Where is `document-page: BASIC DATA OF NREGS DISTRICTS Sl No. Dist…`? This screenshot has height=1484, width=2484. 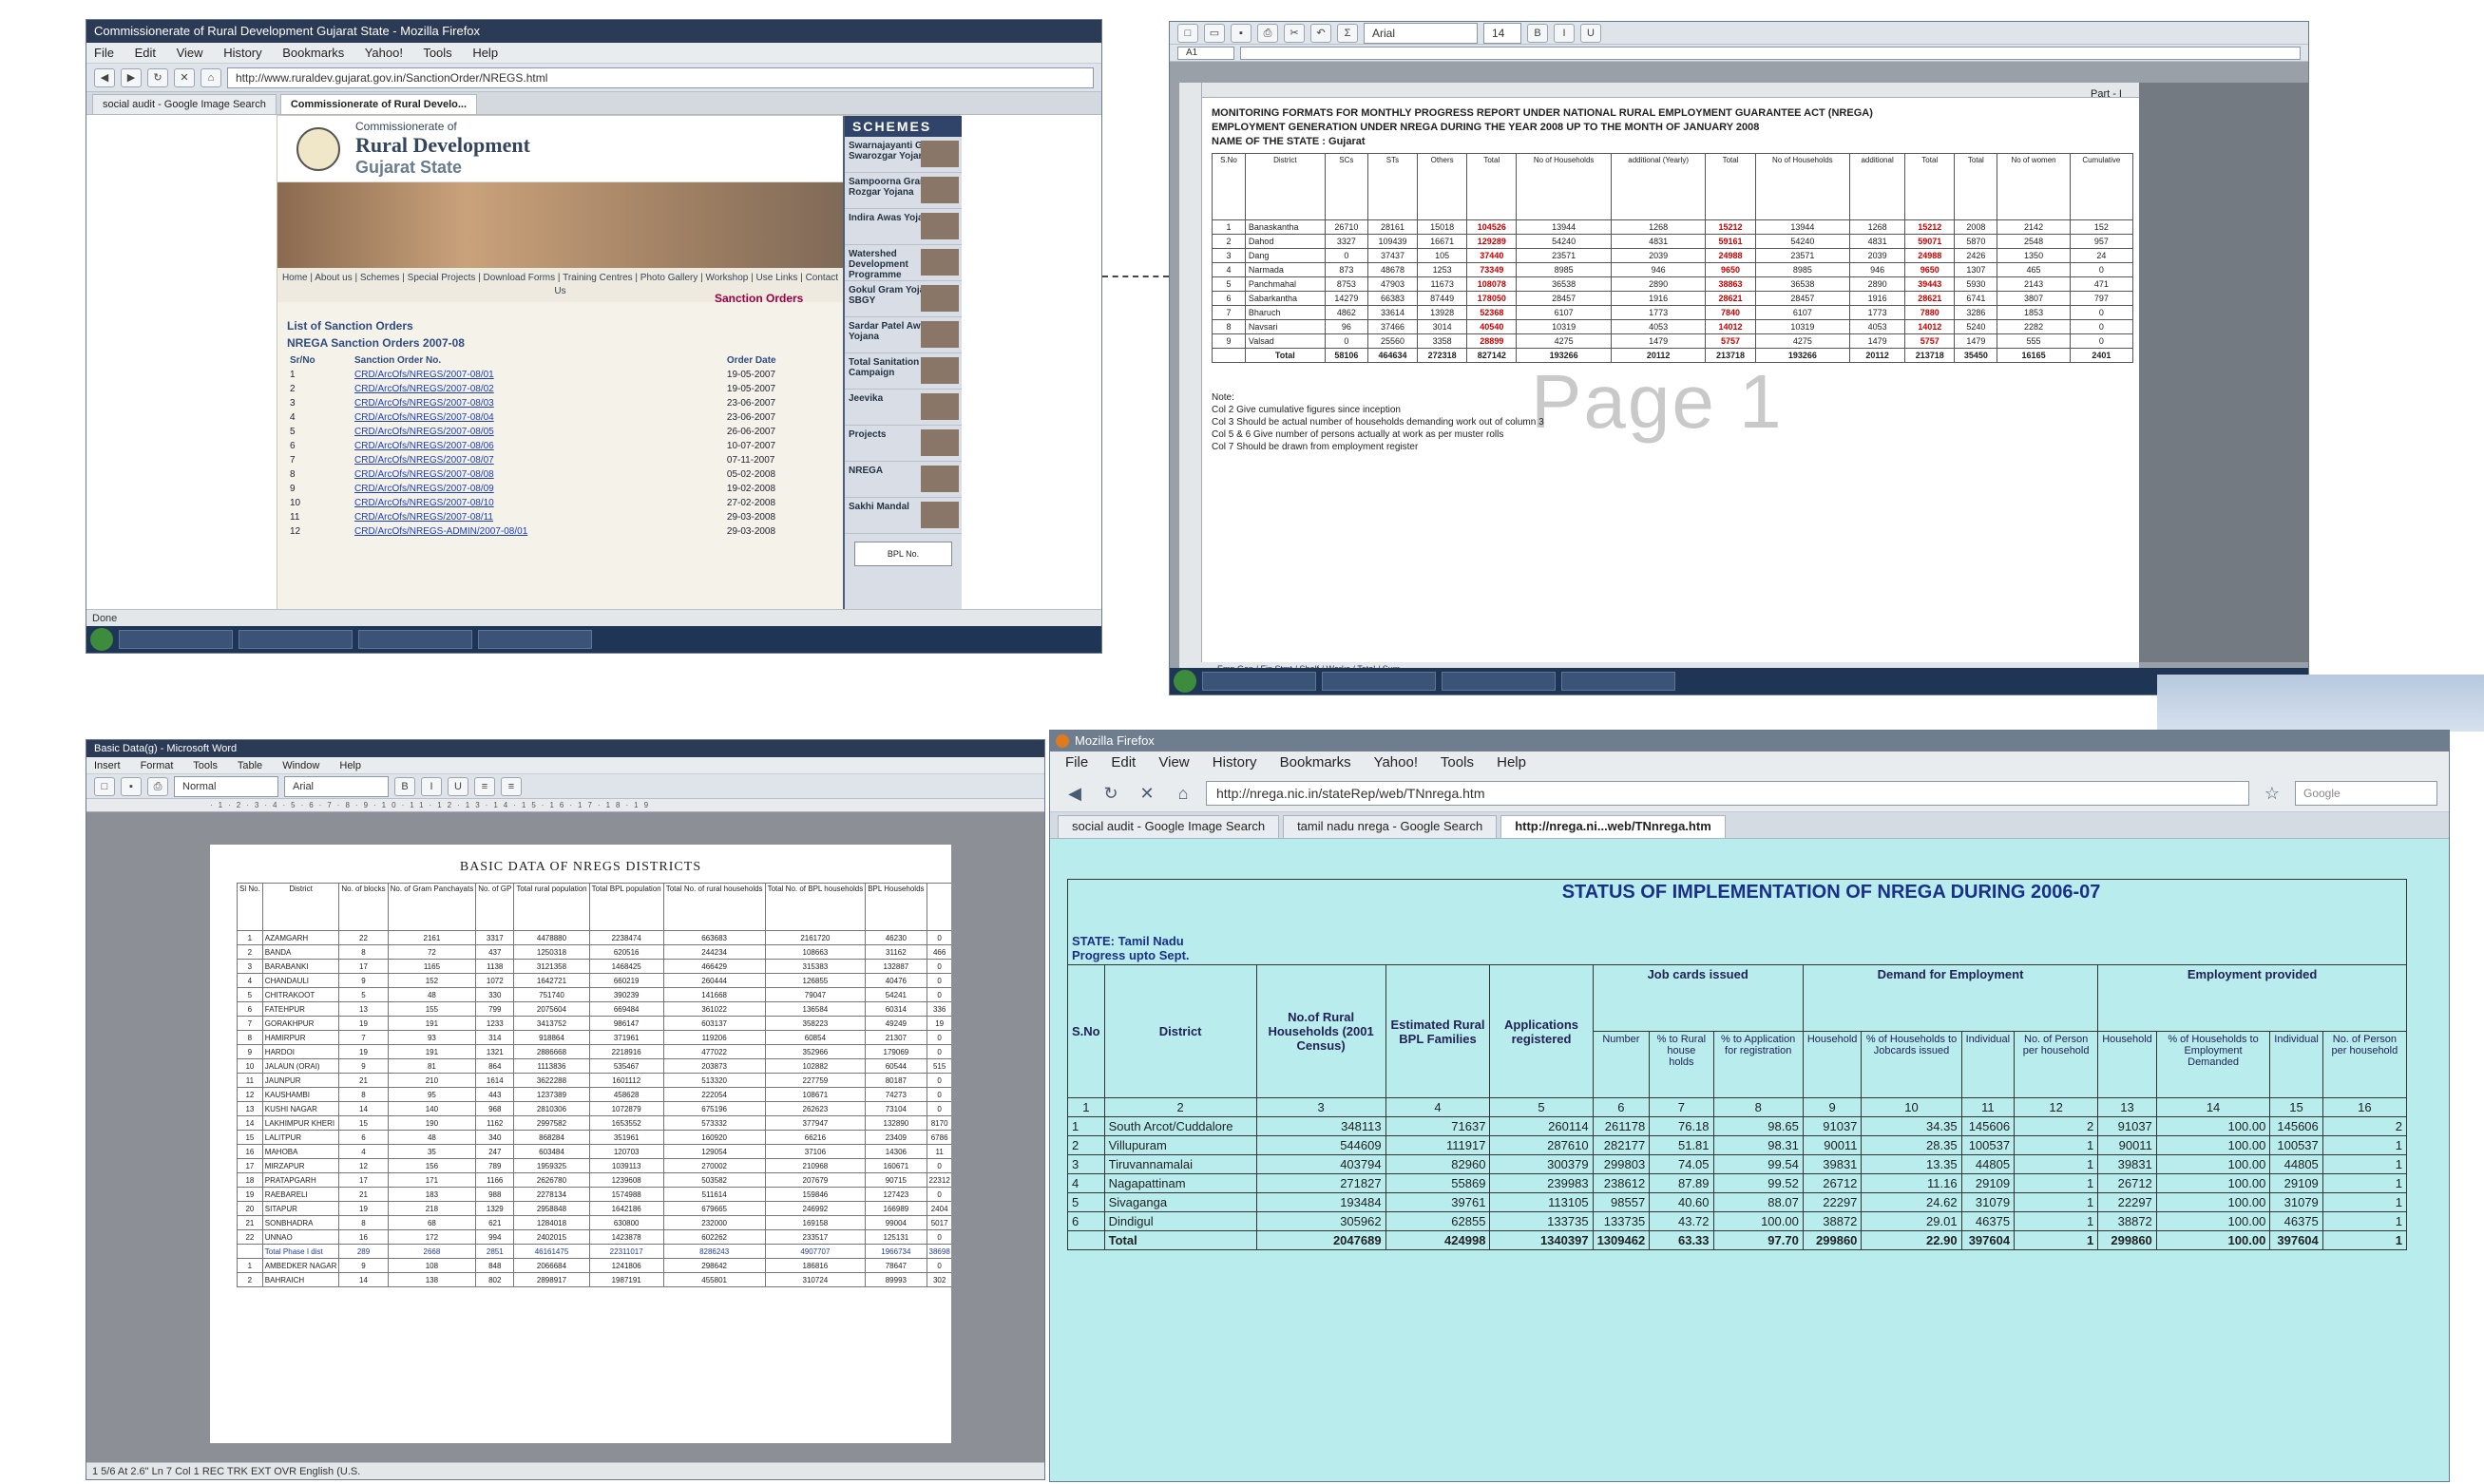 document-page: BASIC DATA OF NREGS DISTRICTS Sl No. Dist… is located at coordinates (580, 1144).